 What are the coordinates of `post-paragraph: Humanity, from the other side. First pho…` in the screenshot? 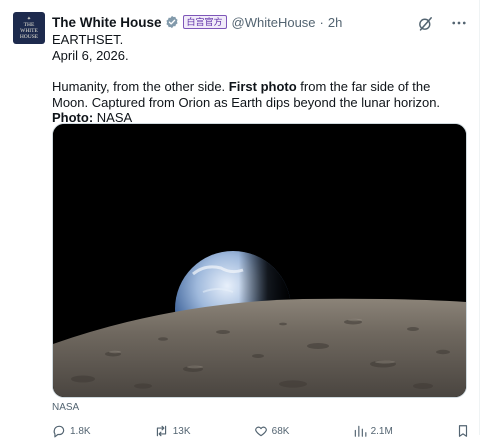 It's located at (261, 102).